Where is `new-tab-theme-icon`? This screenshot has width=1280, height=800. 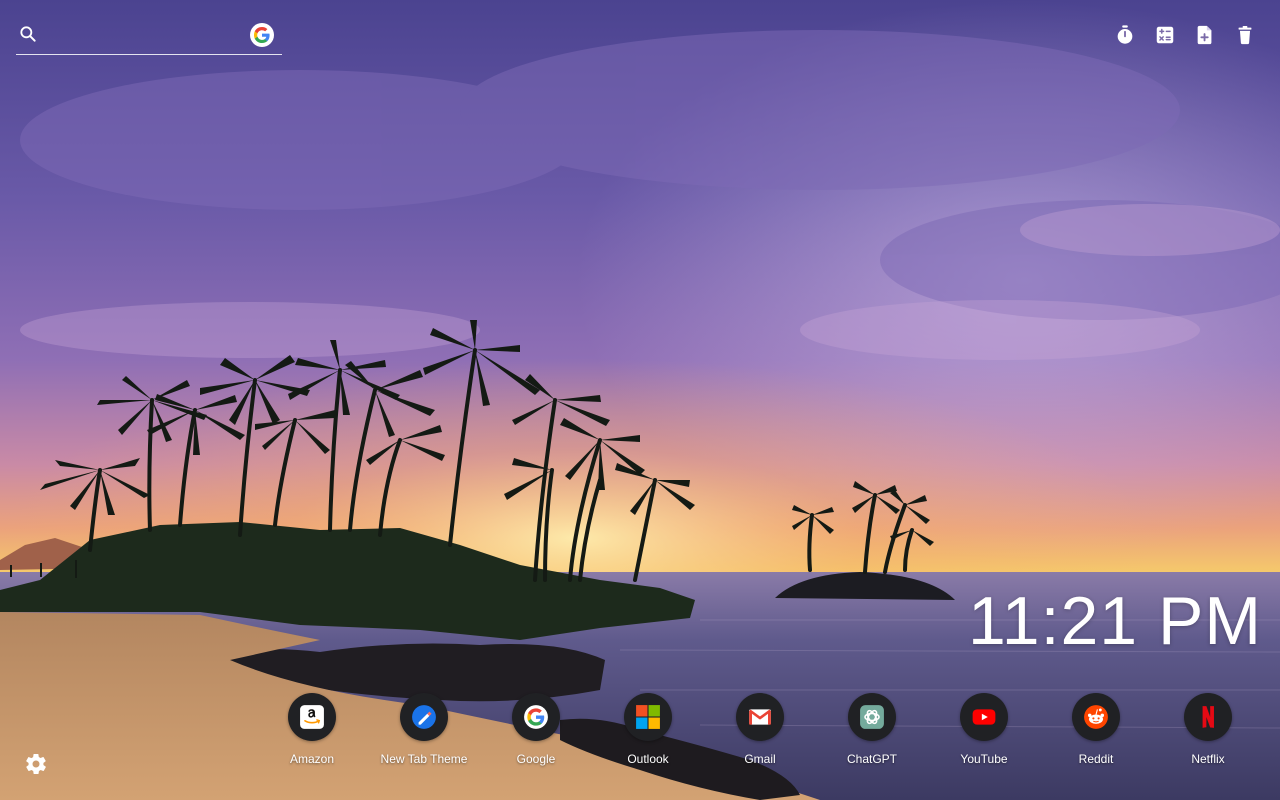
new-tab-theme-icon is located at coordinates (424, 717).